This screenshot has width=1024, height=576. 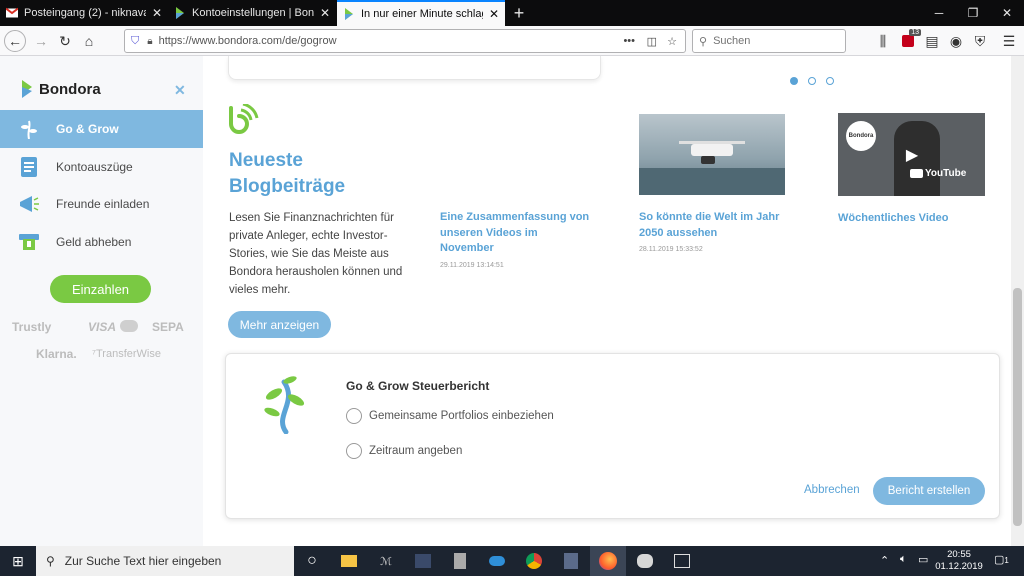 I want to click on youtube-label: YouTube, so click(x=946, y=173).